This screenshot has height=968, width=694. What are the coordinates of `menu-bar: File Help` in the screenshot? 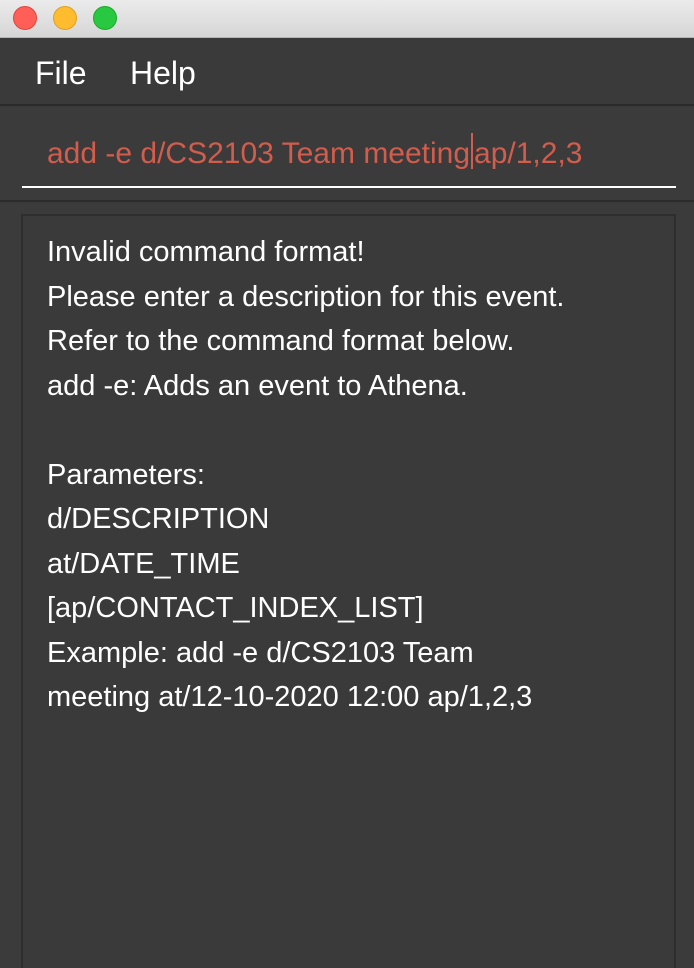 It's located at (347, 72).